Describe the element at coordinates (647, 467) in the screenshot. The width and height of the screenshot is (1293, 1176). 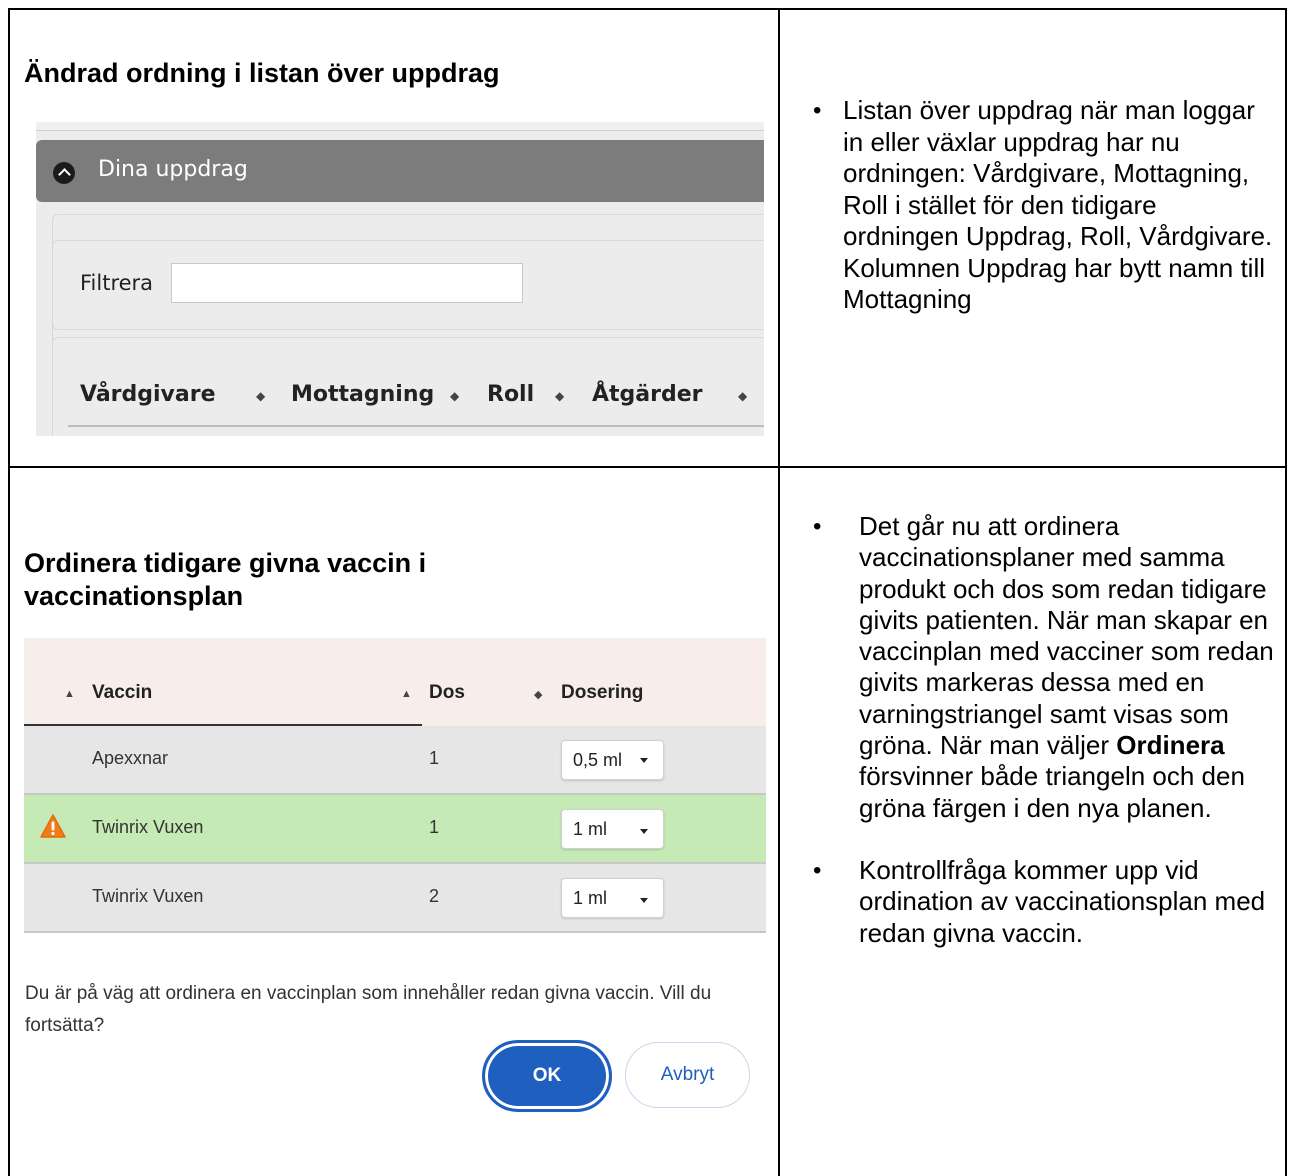
I see `table-border-row-divider` at that location.